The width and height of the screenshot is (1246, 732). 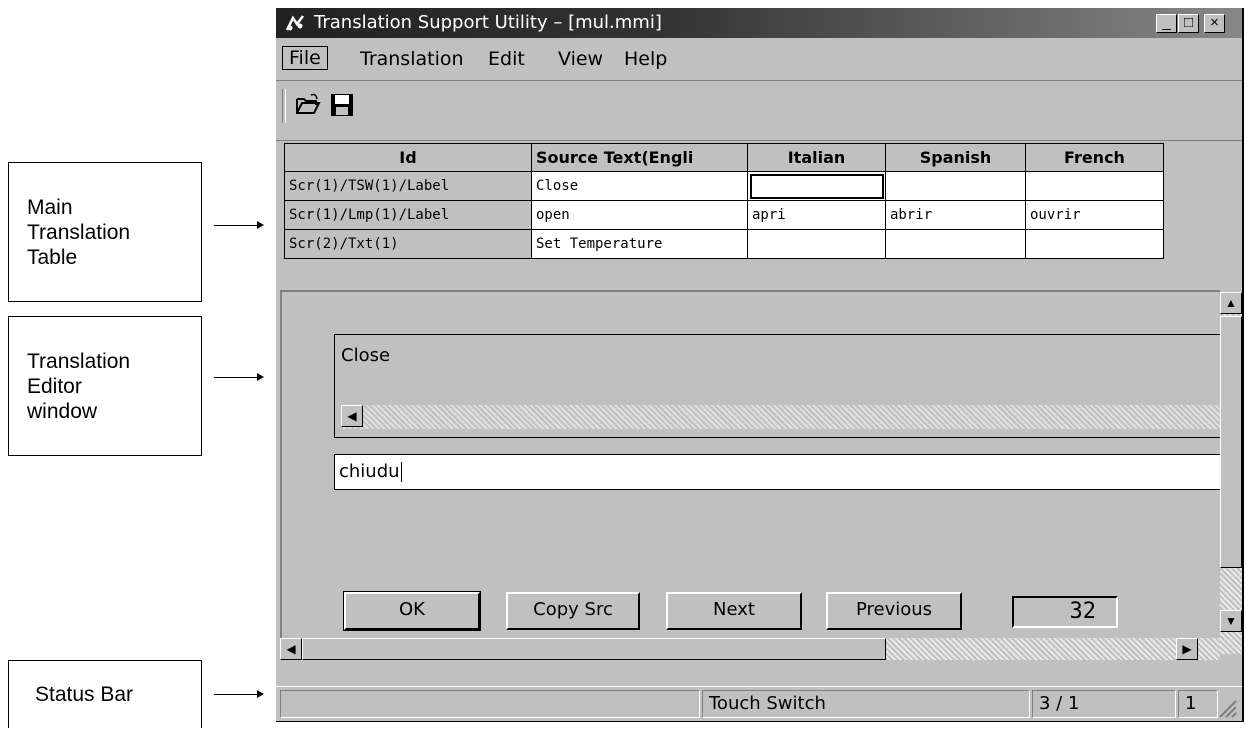 I want to click on source-cell: Close, so click(x=639, y=186).